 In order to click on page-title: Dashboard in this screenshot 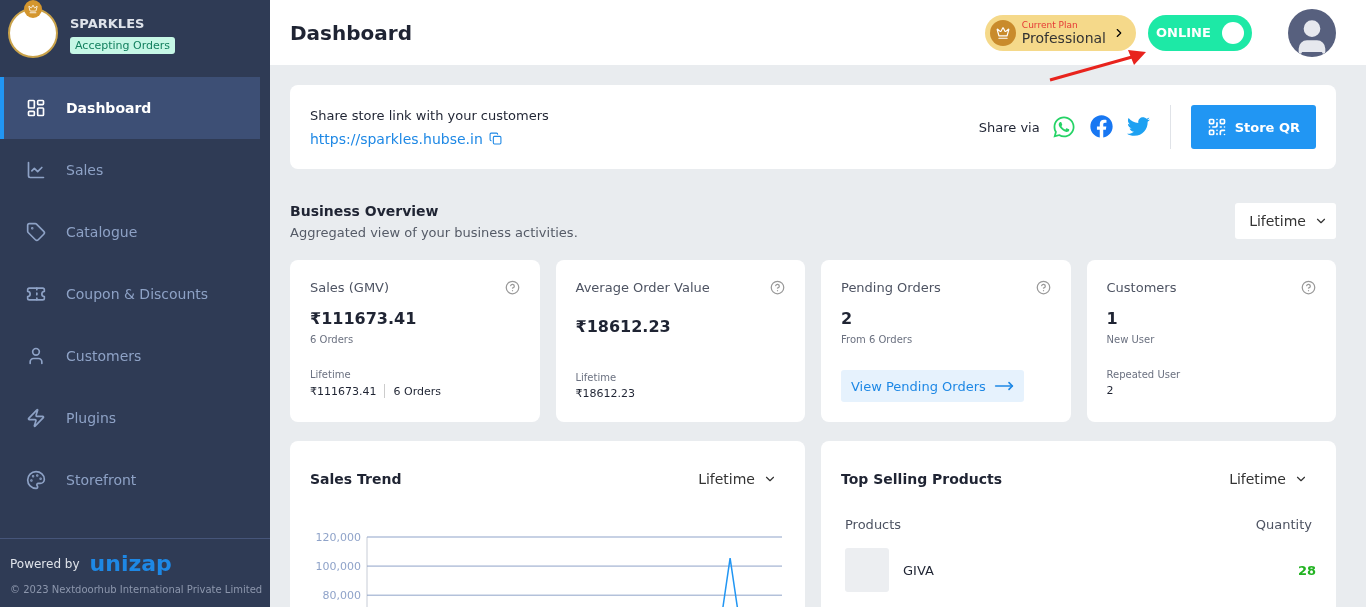, I will do `click(351, 32)`.